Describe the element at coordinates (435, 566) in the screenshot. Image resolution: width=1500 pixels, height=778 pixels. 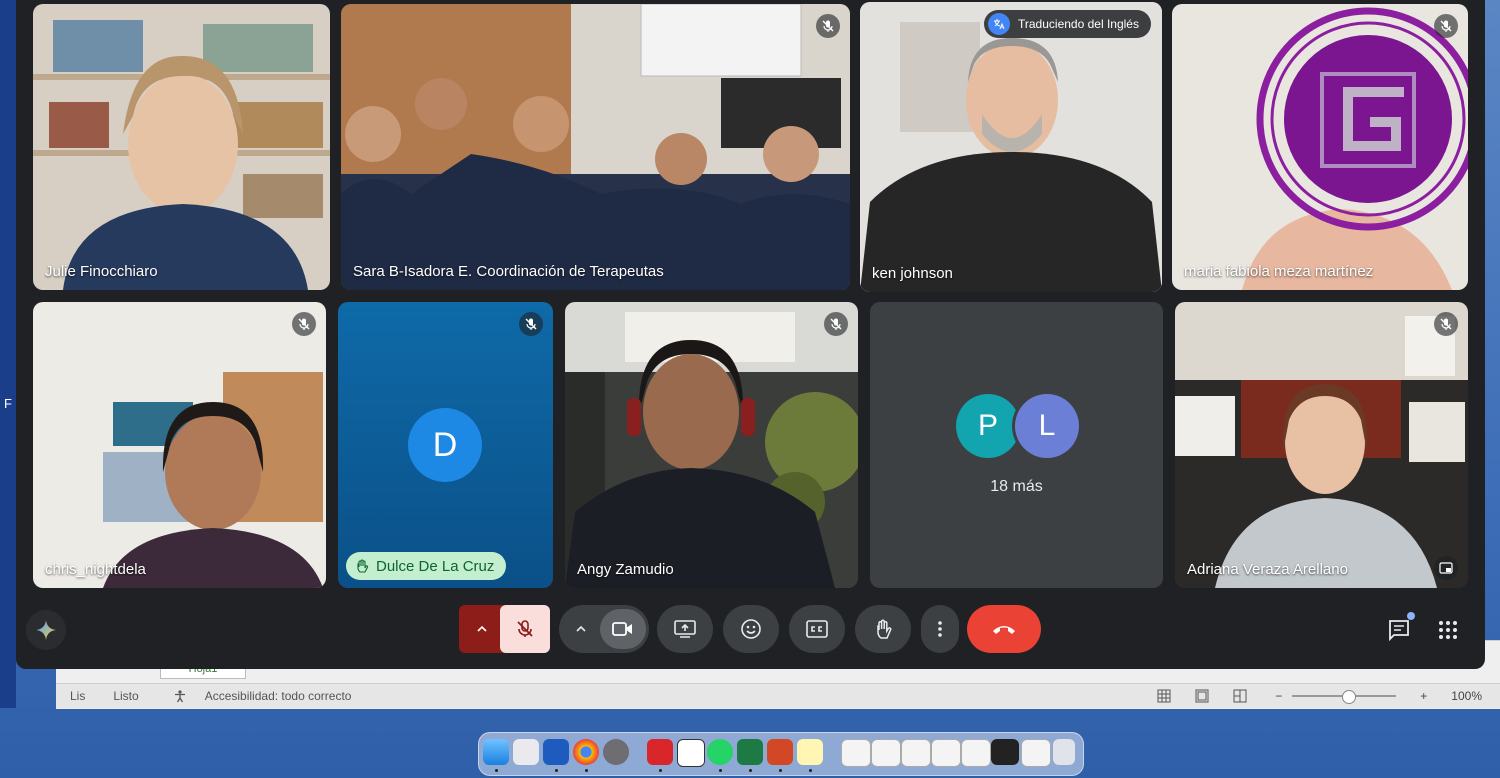
I see `participant-name: Dulce De La Cruz` at that location.